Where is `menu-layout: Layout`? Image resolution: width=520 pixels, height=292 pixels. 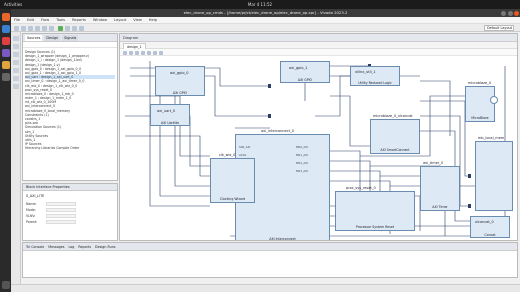 menu-layout: Layout is located at coordinates (120, 20).